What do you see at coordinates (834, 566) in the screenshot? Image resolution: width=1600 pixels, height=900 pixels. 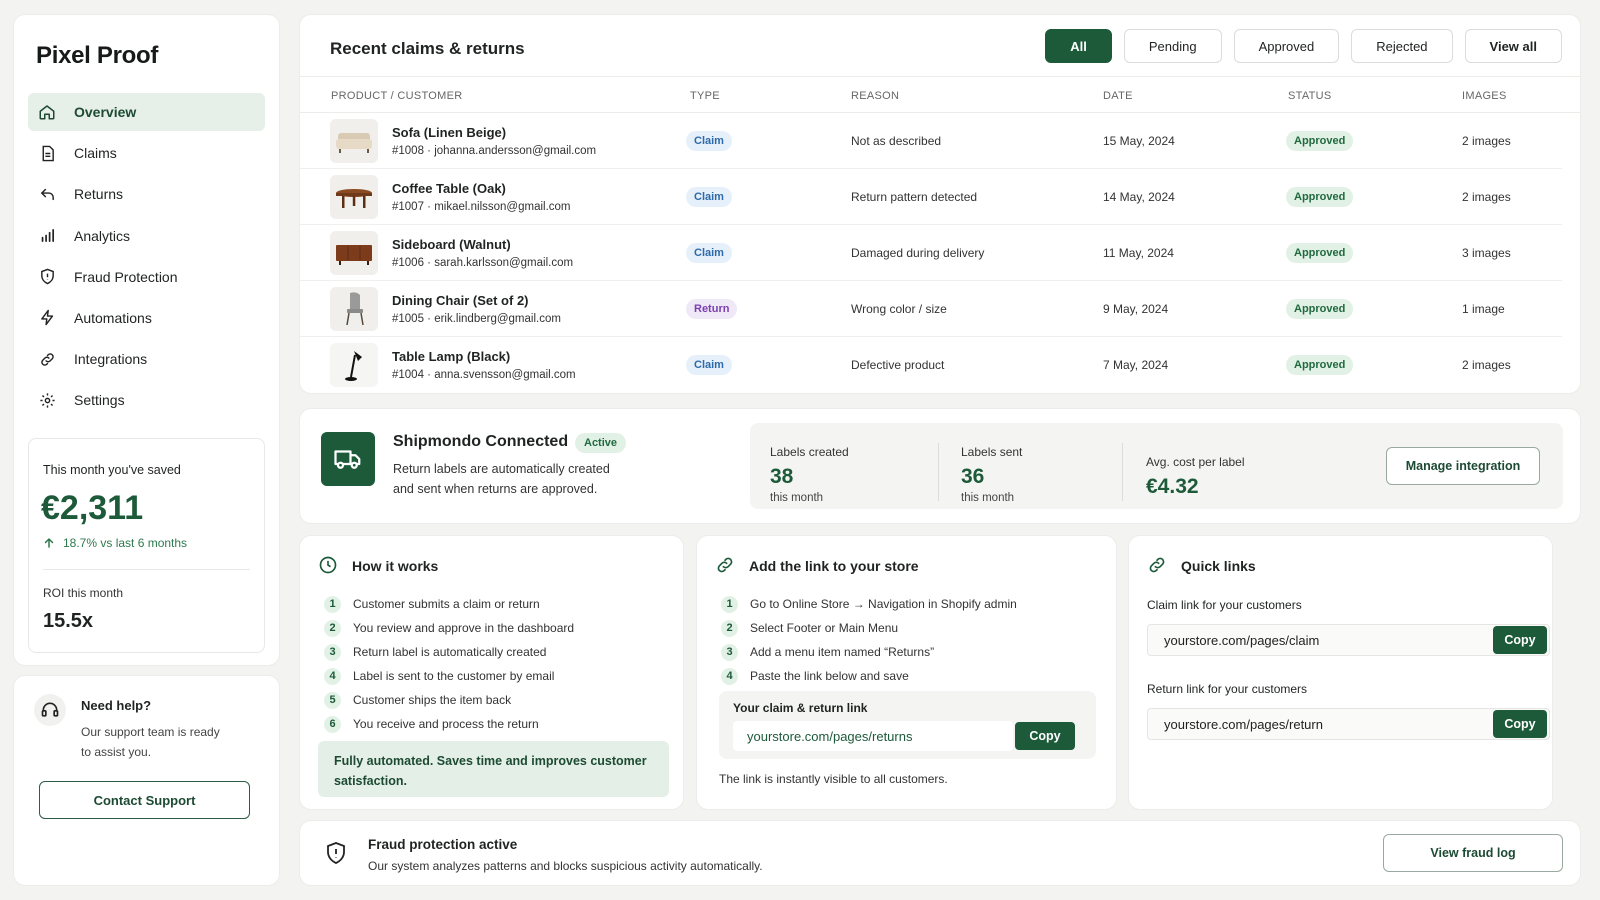 I see `add-link-title: Add the link to your store` at bounding box center [834, 566].